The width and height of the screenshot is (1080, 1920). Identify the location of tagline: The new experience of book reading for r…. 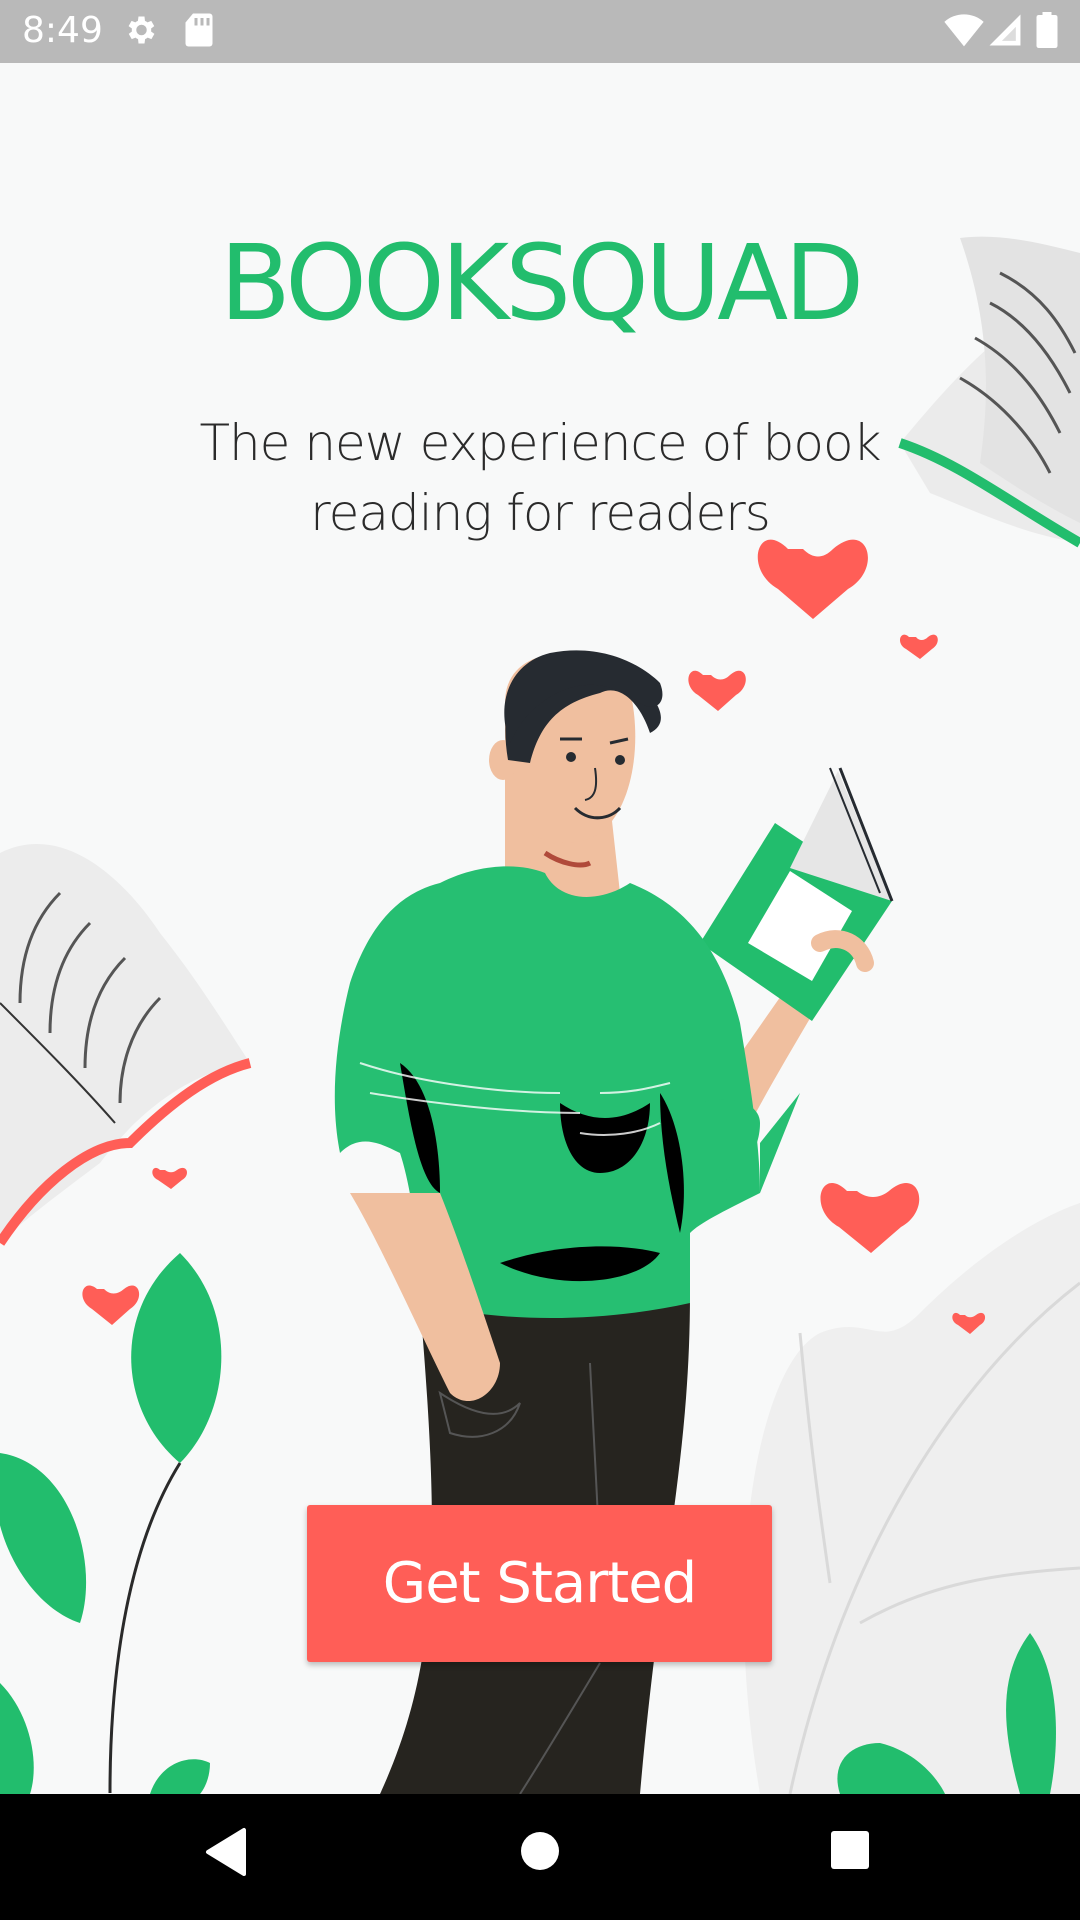
(540, 478).